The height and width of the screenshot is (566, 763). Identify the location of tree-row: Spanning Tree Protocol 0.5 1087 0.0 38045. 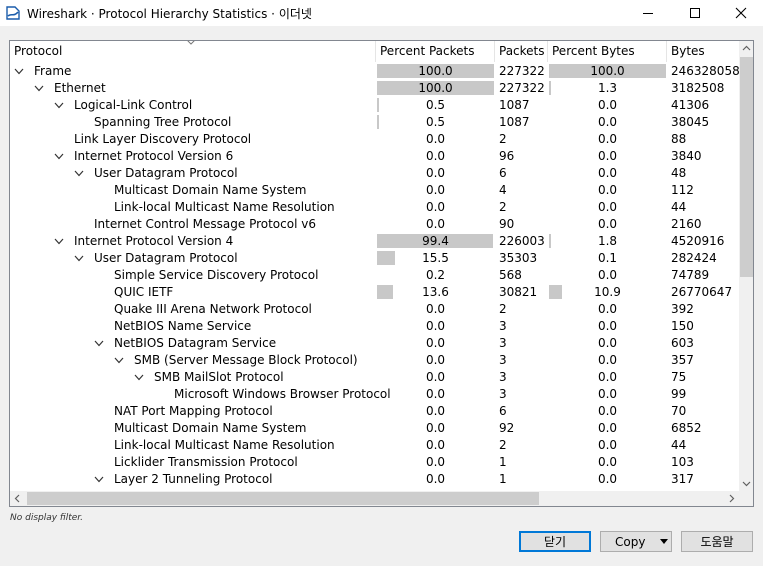
(375, 122).